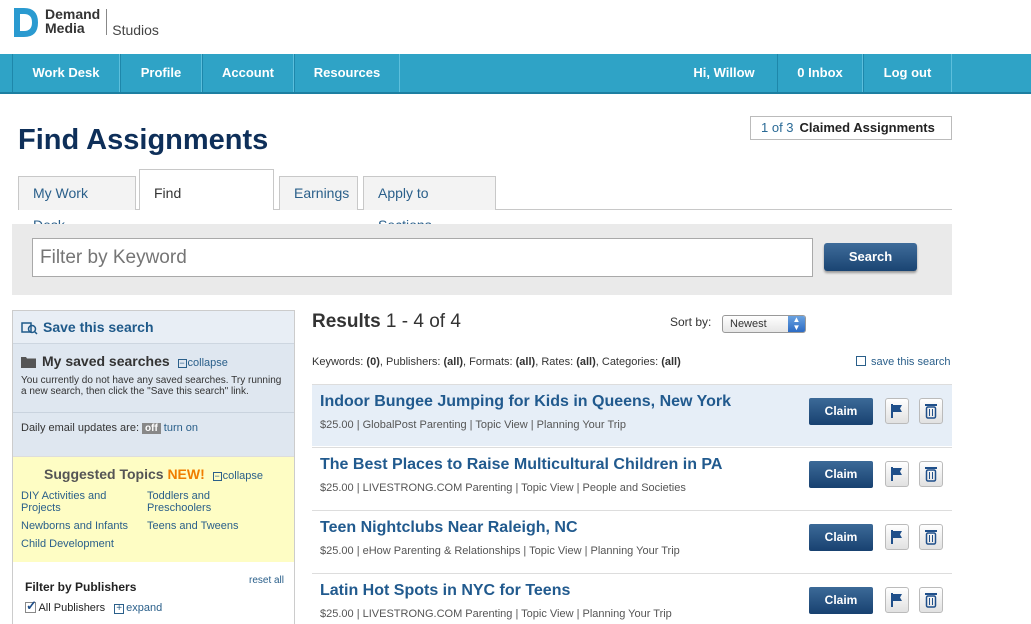 The image size is (1031, 624). Describe the element at coordinates (26, 22) in the screenshot. I see `logo-icon` at that location.